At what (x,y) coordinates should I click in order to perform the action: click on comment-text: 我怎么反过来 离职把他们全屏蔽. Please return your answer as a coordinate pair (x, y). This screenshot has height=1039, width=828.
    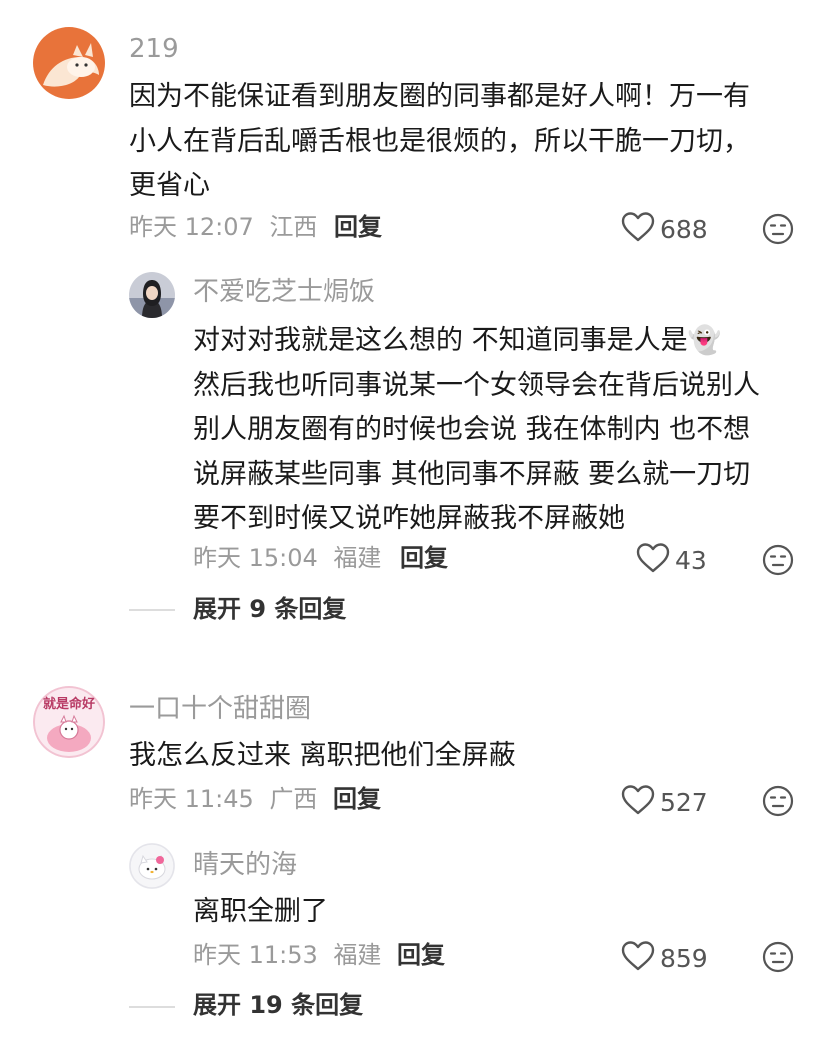
    Looking at the image, I should click on (322, 755).